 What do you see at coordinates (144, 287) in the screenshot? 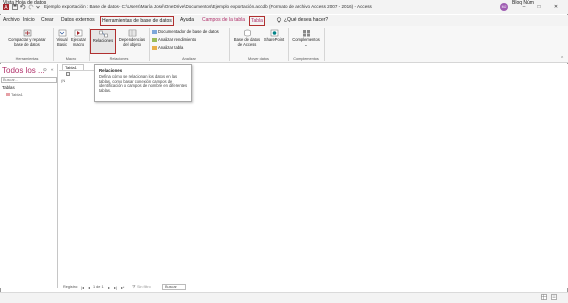
I see `filter-status: Sin filtro` at bounding box center [144, 287].